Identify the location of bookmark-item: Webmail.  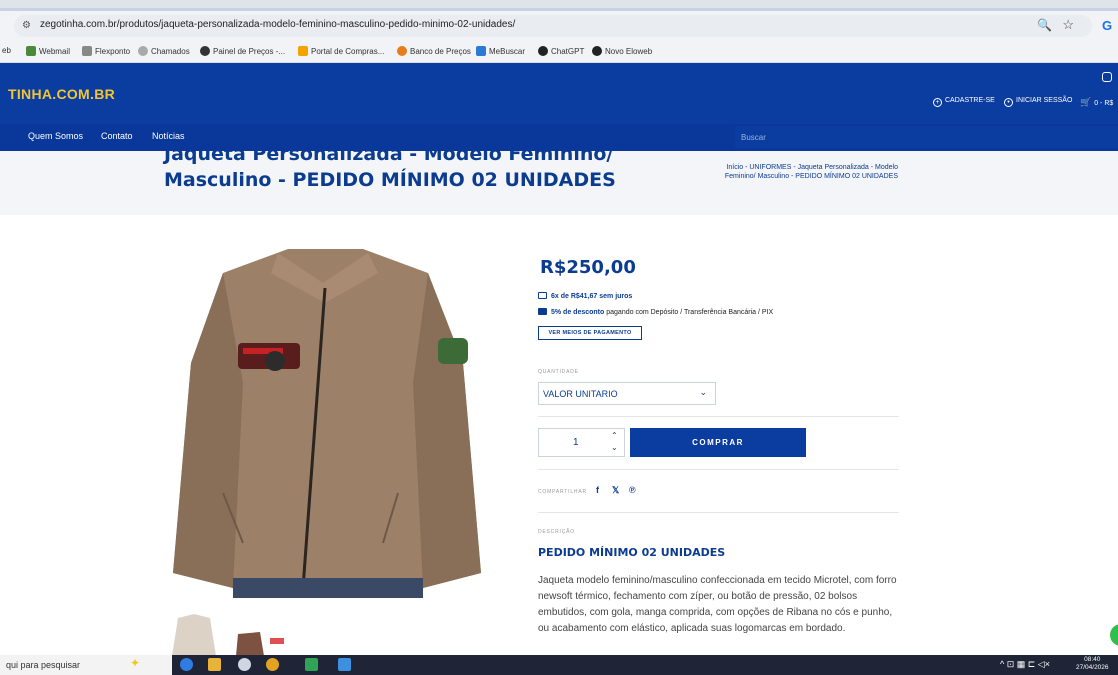
(48, 51).